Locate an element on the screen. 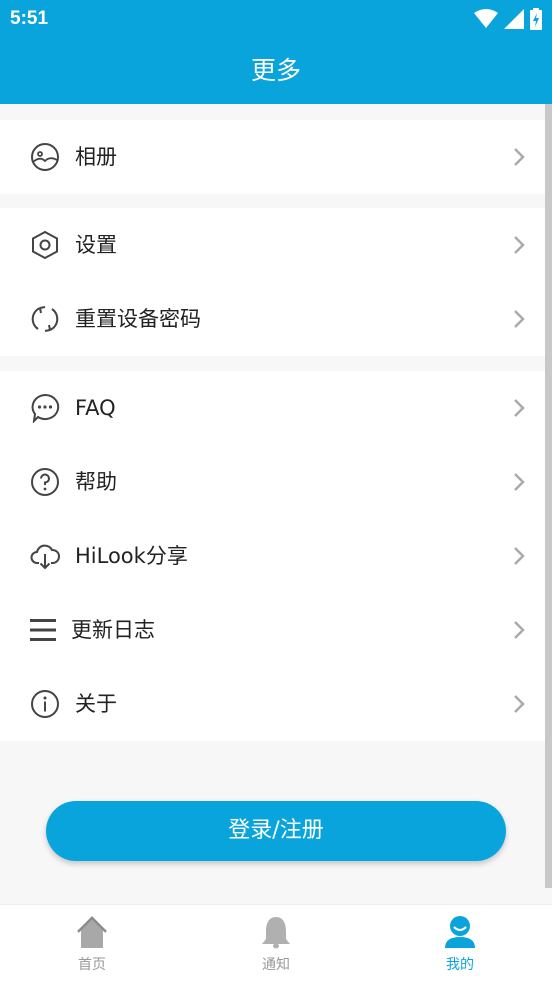 This screenshot has width=552, height=982. tab-home: 首页 is located at coordinates (92, 943).